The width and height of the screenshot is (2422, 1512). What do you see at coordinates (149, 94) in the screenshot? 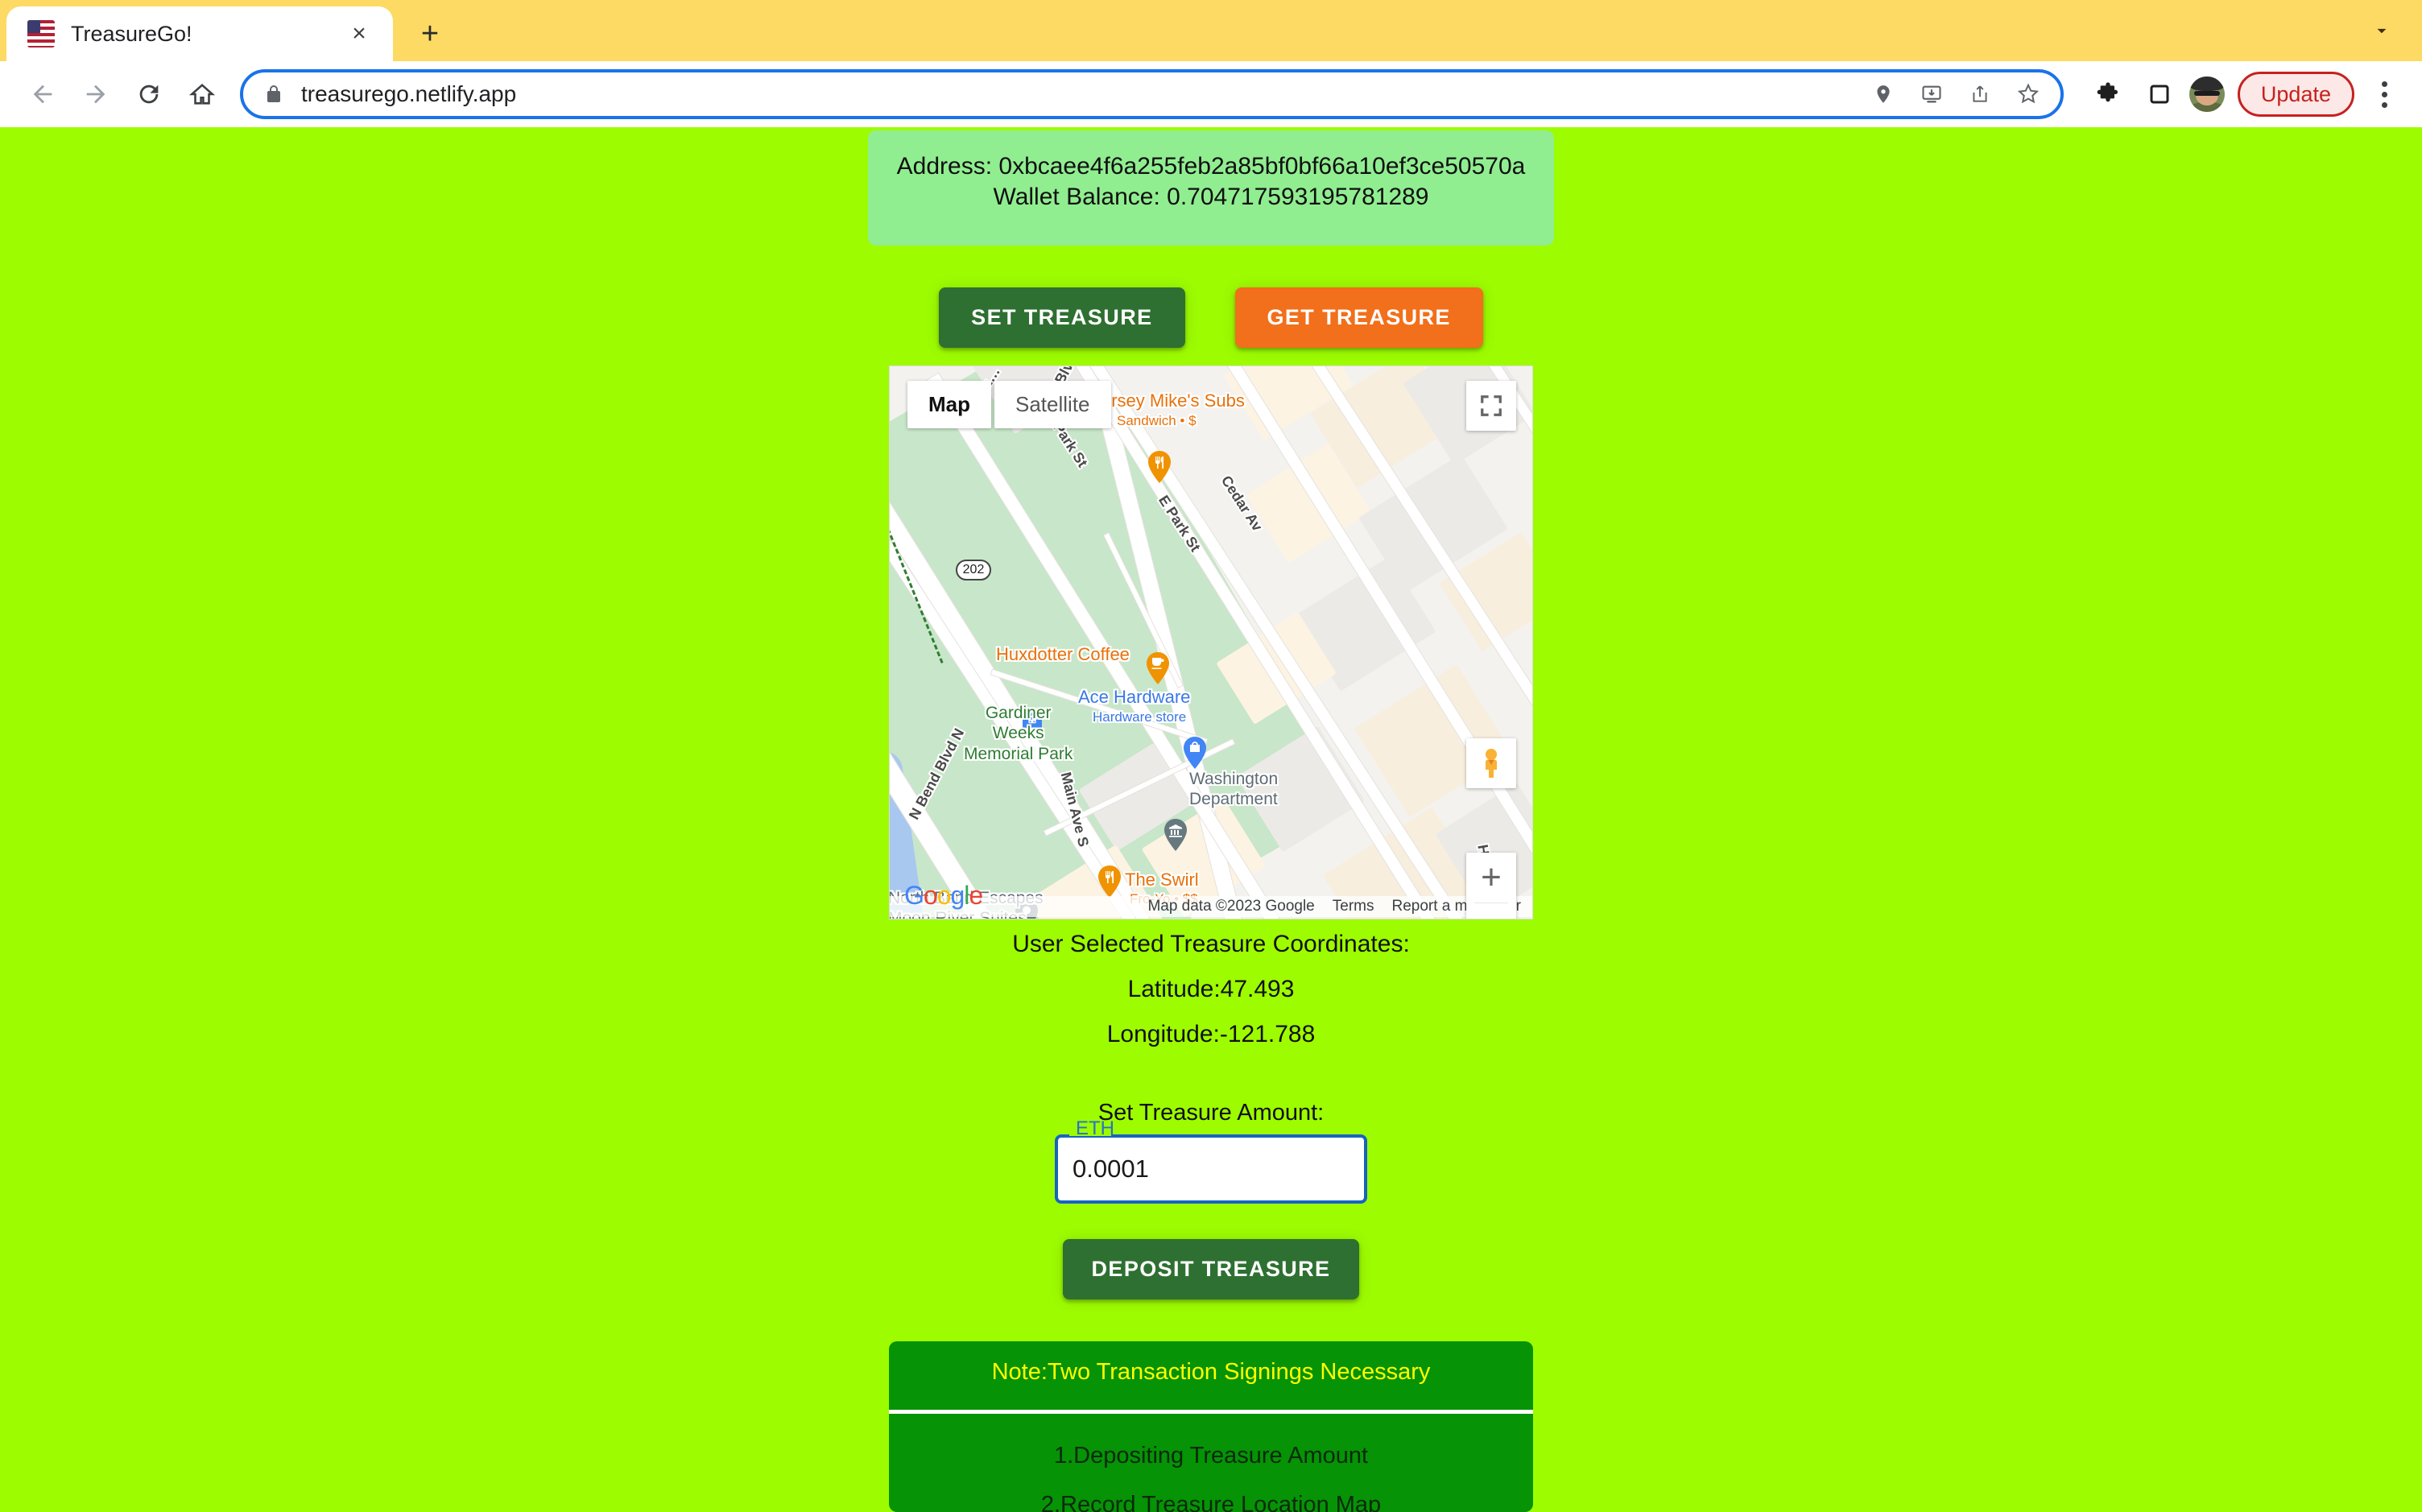
I see `reload-icon` at bounding box center [149, 94].